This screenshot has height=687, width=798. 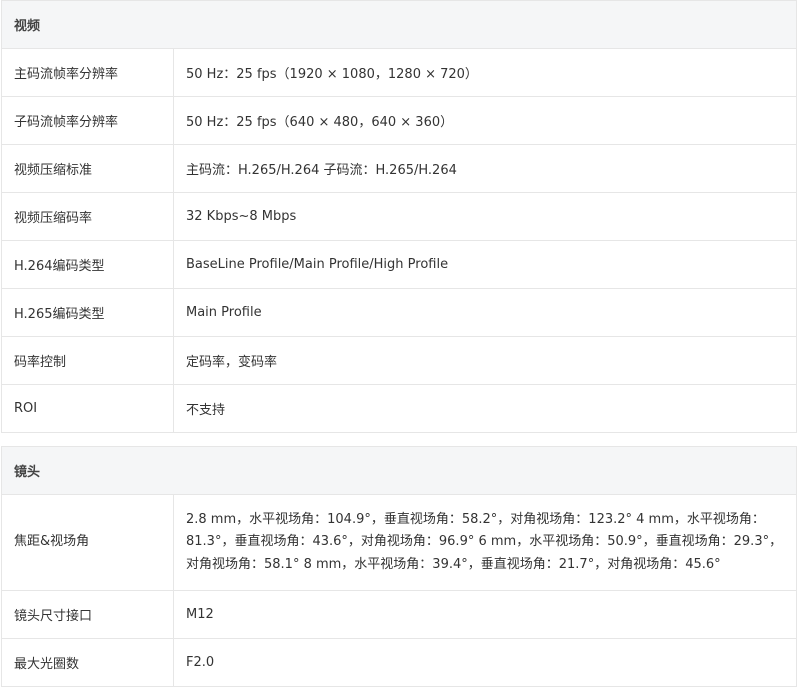 What do you see at coordinates (485, 360) in the screenshot?
I see `spec-value: 定码率，变码率` at bounding box center [485, 360].